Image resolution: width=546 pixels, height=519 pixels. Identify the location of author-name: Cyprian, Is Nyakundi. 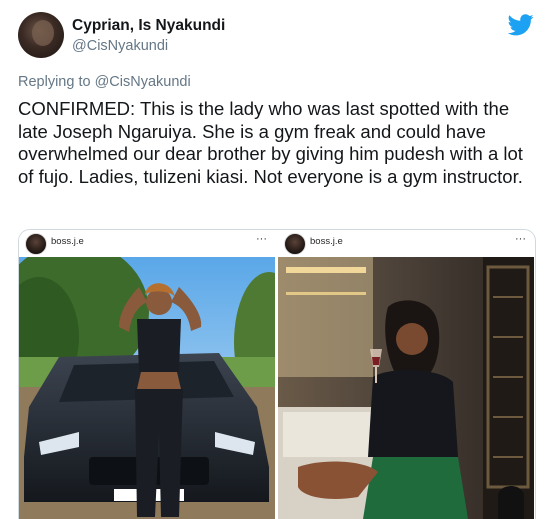
(148, 26).